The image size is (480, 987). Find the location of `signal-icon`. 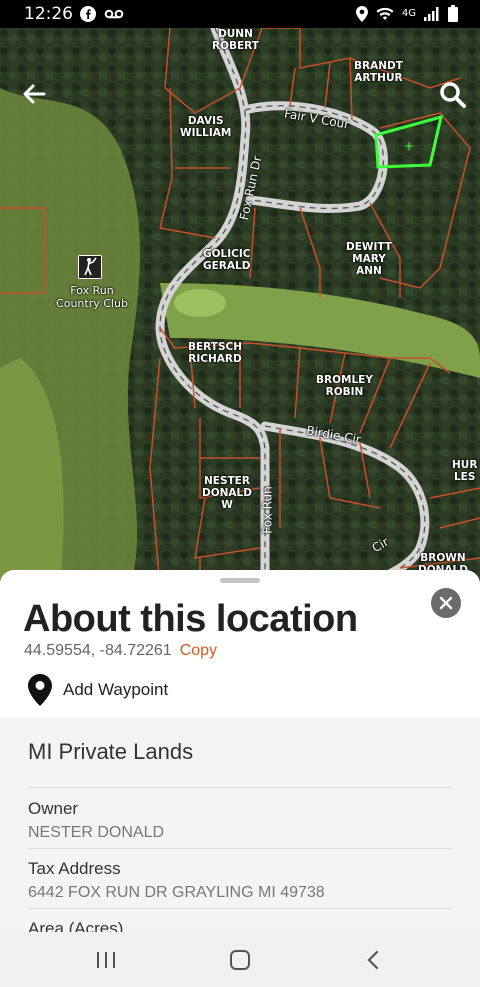

signal-icon is located at coordinates (431, 13).